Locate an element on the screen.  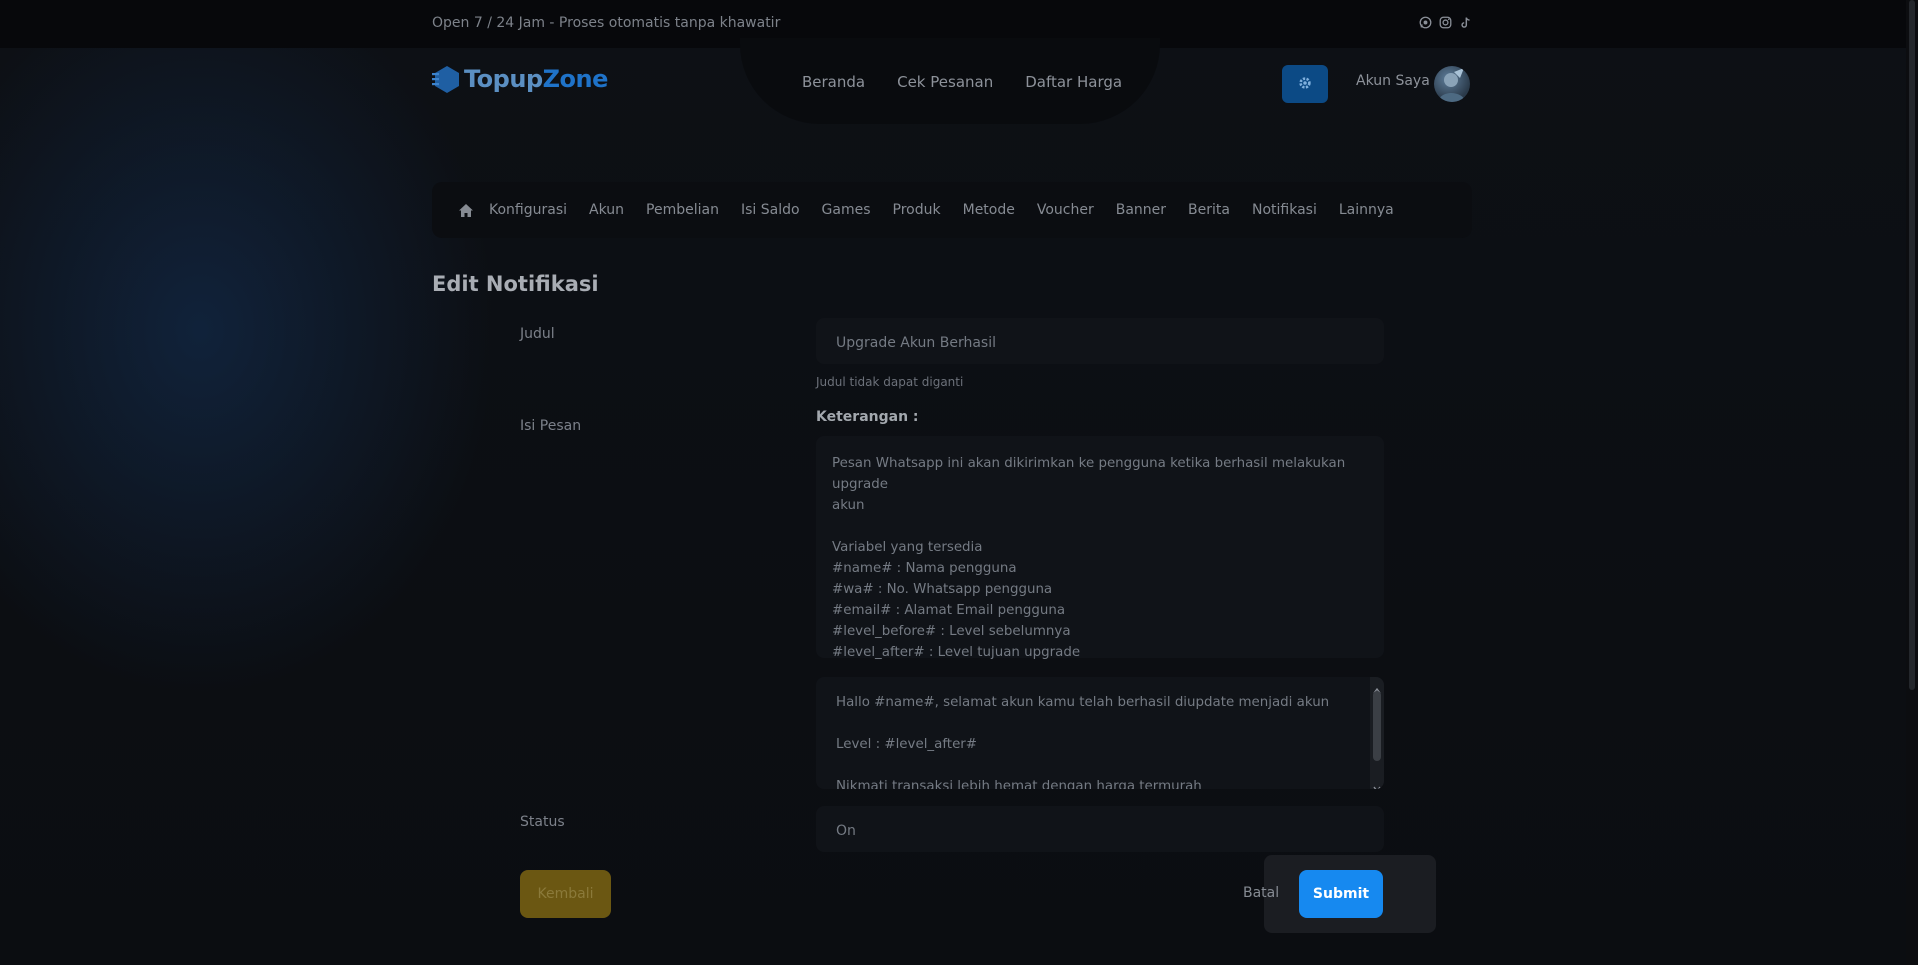
submit-button: Submit is located at coordinates (1341, 894).